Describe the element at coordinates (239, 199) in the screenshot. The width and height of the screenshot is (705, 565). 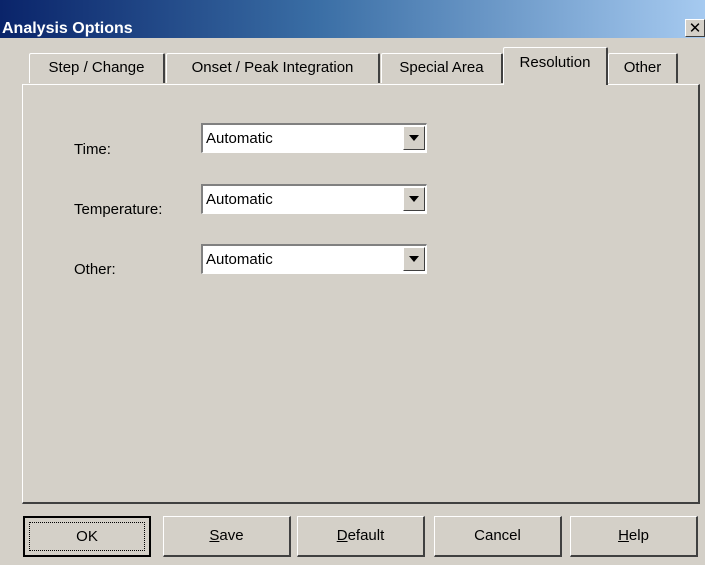
I see `temperature-select-value: Automatic` at that location.